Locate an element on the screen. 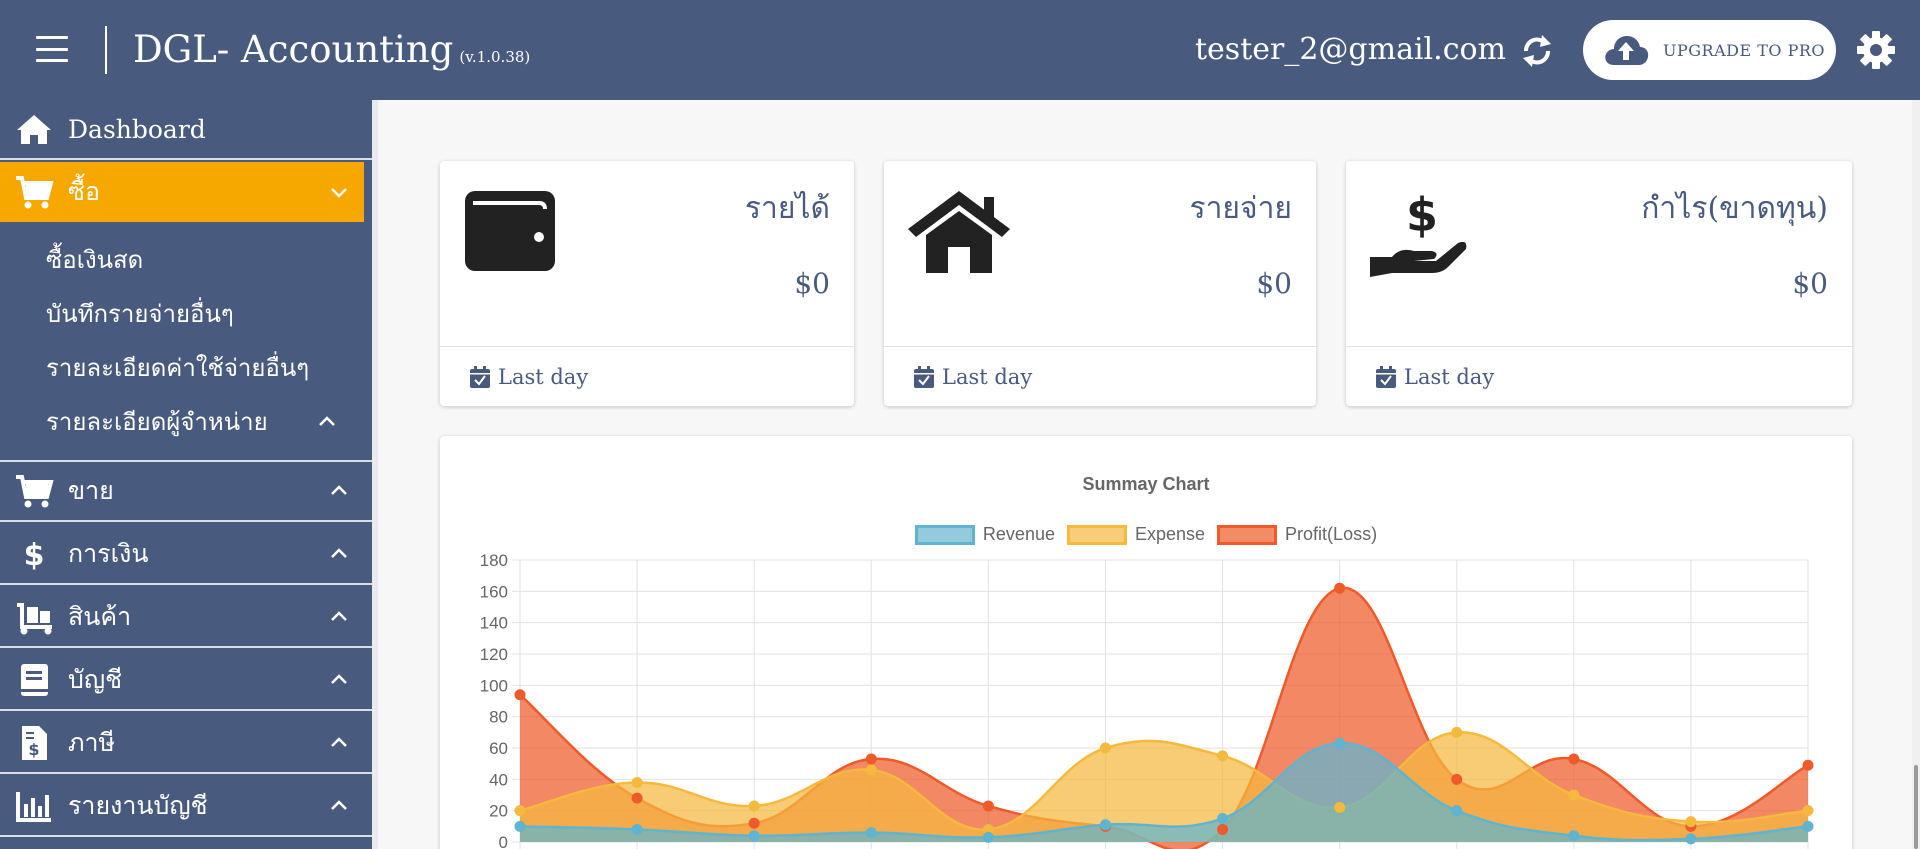 This screenshot has height=849, width=1920. revenue-card: รายได้ $0 Last day is located at coordinates (647, 283).